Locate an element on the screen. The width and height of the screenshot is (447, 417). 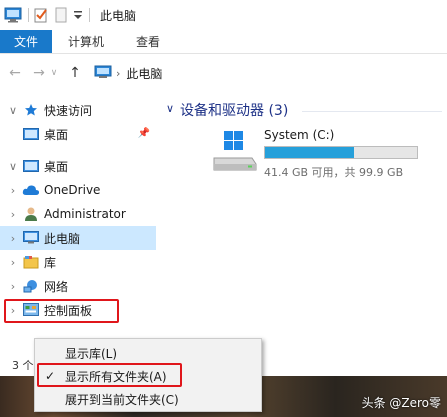
library-icon is located at coordinates (31, 262).